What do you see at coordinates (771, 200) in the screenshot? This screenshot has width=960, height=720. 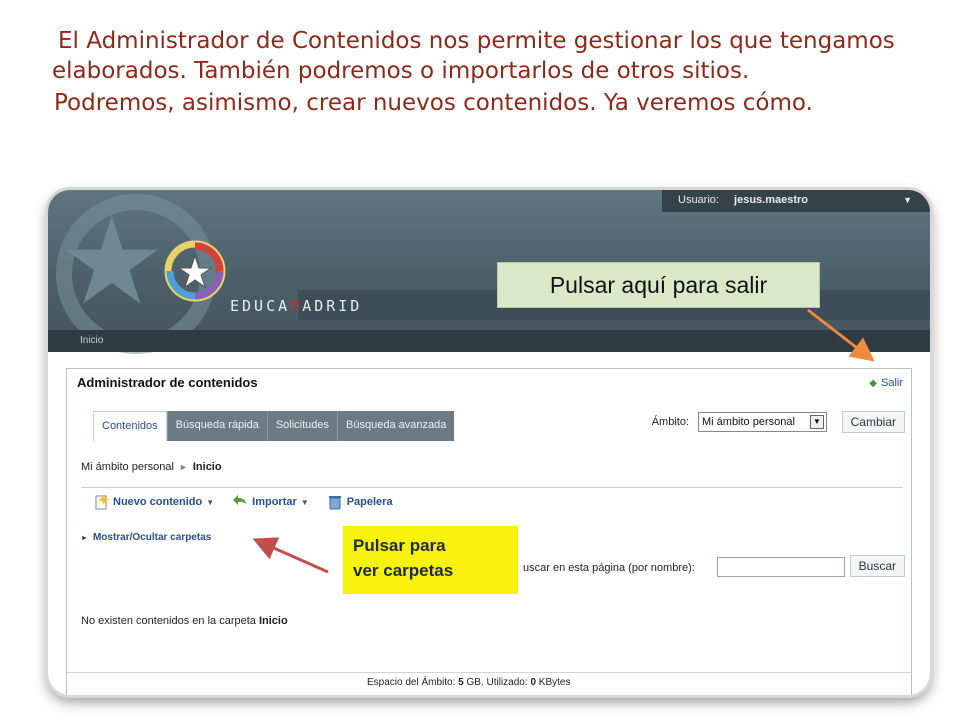 I see `user-name: jesus.maestro` at bounding box center [771, 200].